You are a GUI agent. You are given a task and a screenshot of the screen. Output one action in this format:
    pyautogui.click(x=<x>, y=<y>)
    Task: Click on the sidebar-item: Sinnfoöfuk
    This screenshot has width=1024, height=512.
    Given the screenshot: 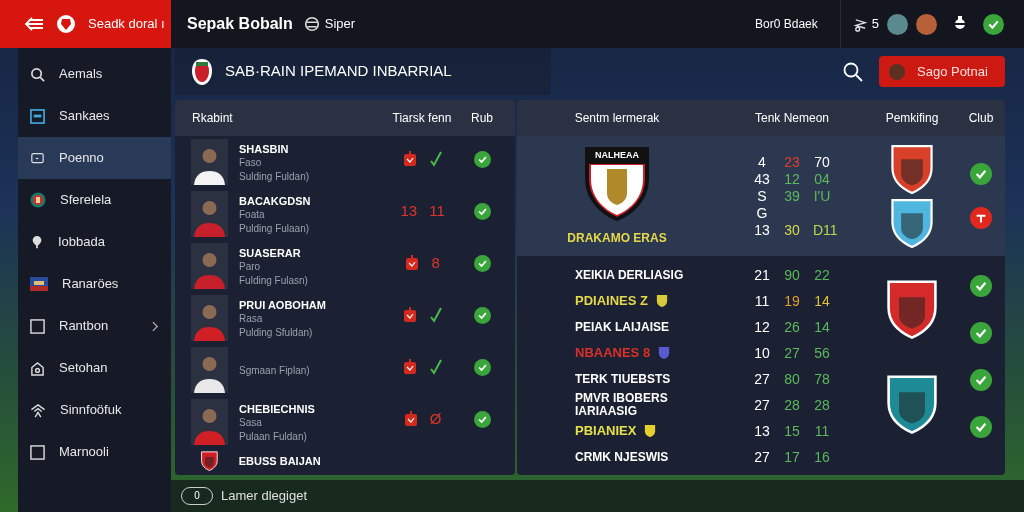 What is the action you would take?
    pyautogui.click(x=94, y=410)
    